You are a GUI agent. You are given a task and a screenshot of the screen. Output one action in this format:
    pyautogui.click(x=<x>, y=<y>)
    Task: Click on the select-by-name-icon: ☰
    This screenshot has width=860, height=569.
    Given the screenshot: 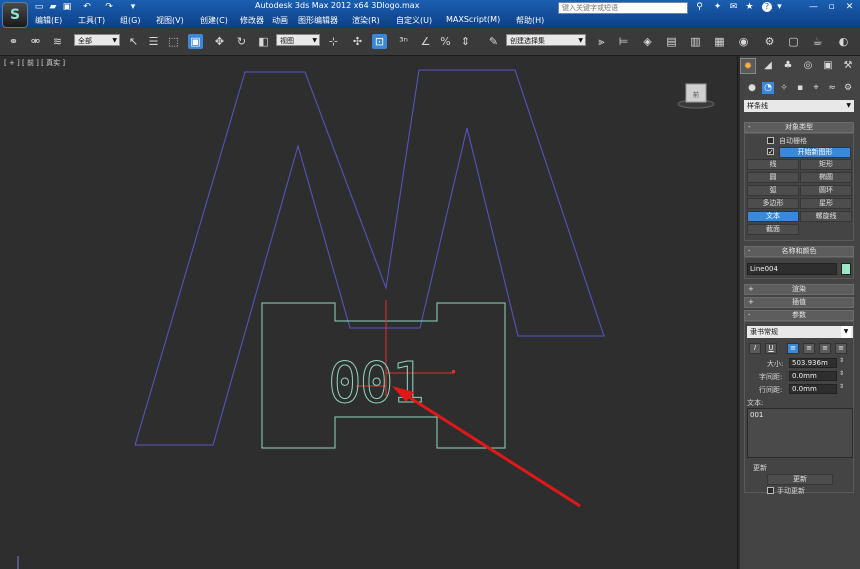 What is the action you would take?
    pyautogui.click(x=153, y=41)
    